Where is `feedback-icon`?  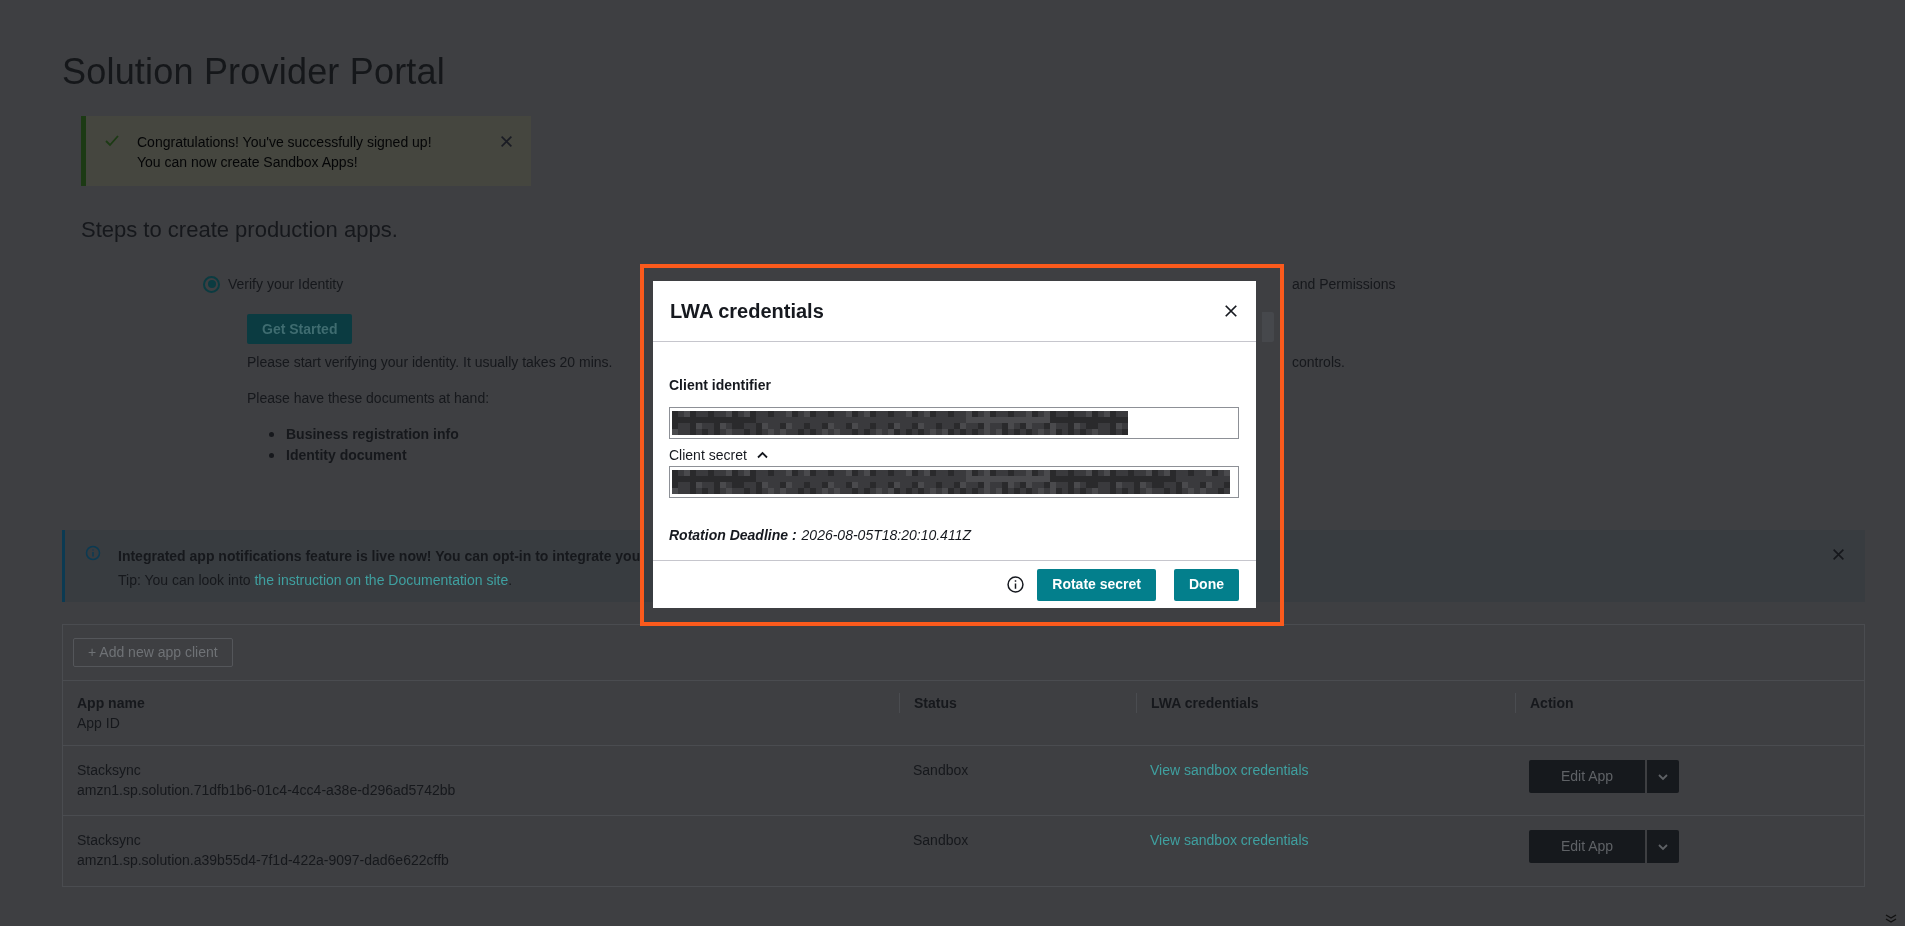 feedback-icon is located at coordinates (1891, 918).